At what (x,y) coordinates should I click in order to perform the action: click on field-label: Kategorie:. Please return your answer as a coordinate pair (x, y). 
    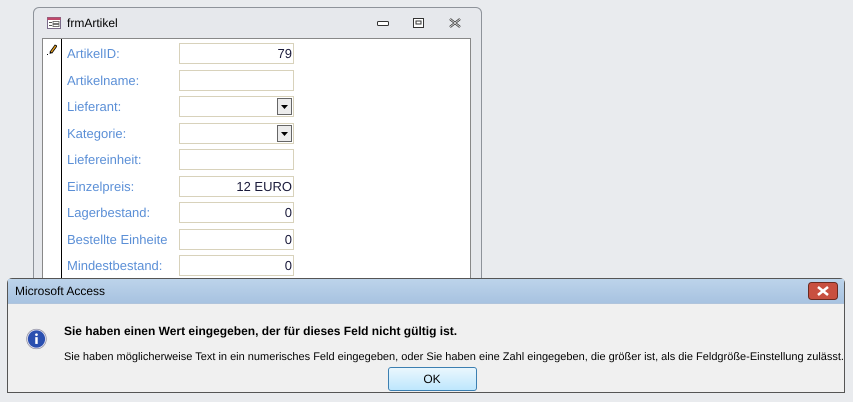
    Looking at the image, I should click on (97, 133).